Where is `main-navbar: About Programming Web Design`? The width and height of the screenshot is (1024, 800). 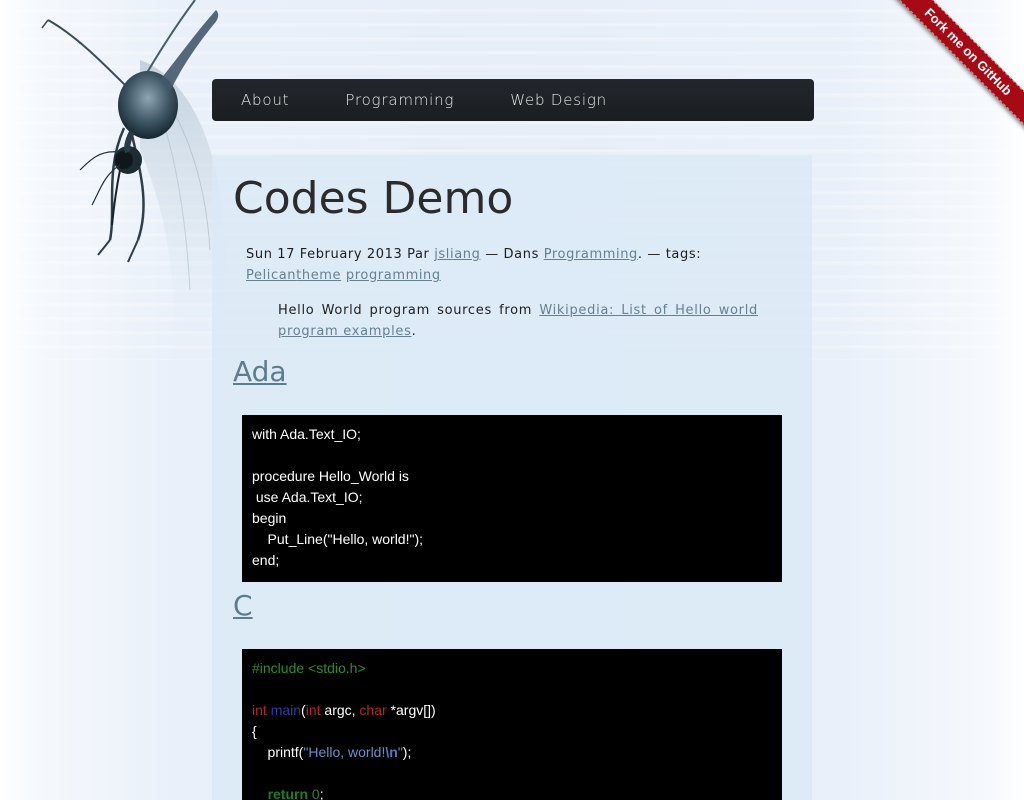
main-navbar: About Programming Web Design is located at coordinates (513, 100).